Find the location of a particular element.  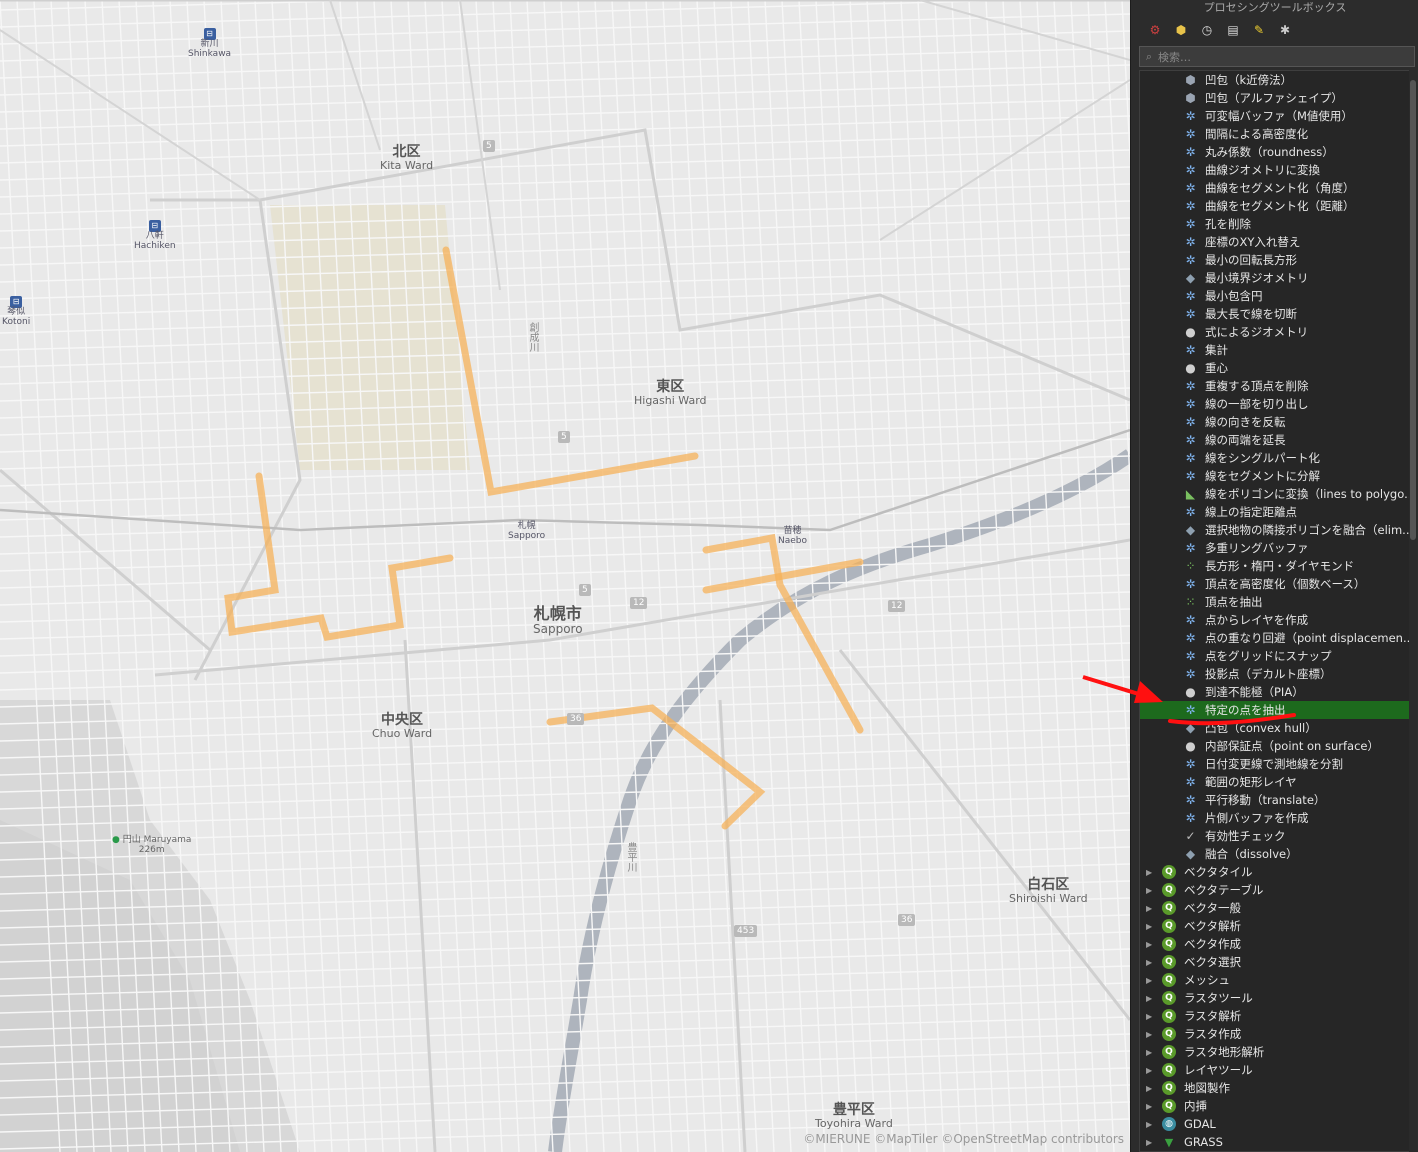

algorithm-label: 線の両端を延長 is located at coordinates (1245, 440).